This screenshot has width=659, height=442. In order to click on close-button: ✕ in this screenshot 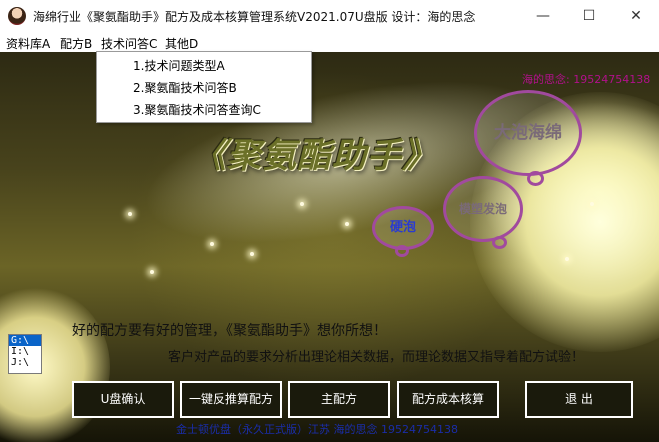, I will do `click(636, 16)`.